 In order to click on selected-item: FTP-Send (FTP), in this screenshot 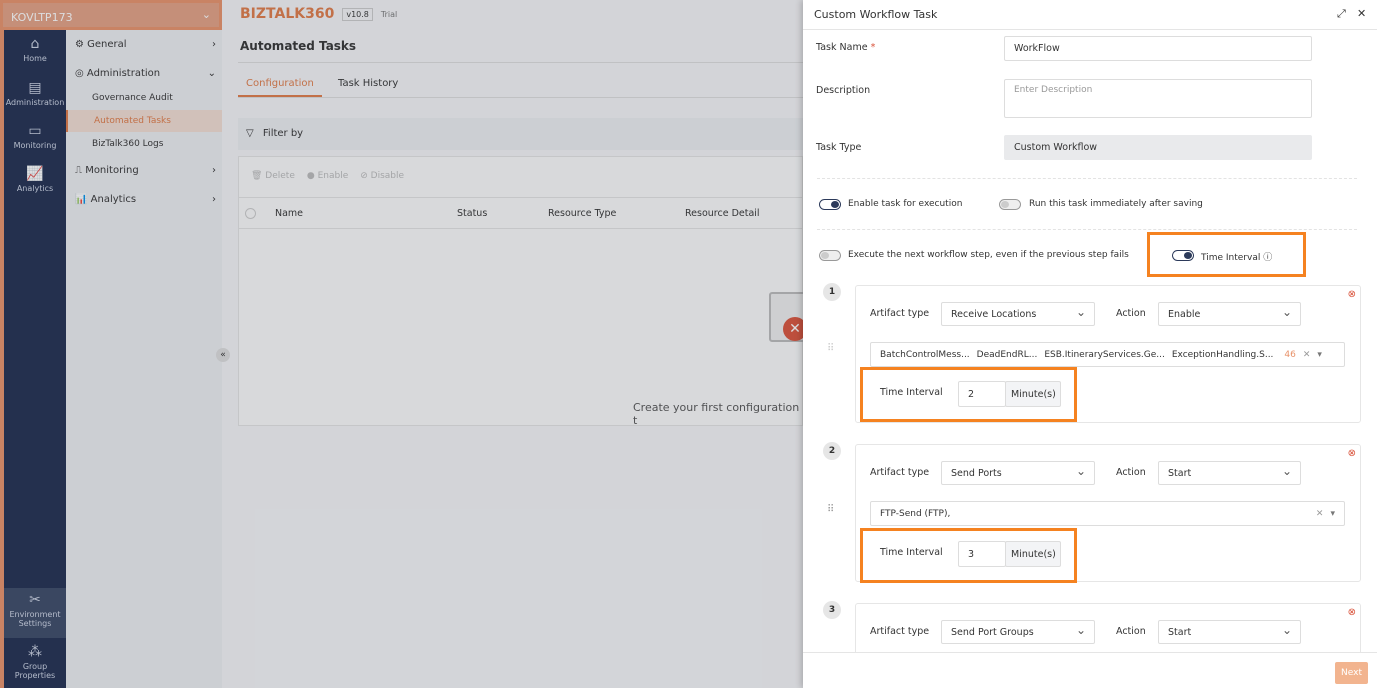, I will do `click(915, 513)`.